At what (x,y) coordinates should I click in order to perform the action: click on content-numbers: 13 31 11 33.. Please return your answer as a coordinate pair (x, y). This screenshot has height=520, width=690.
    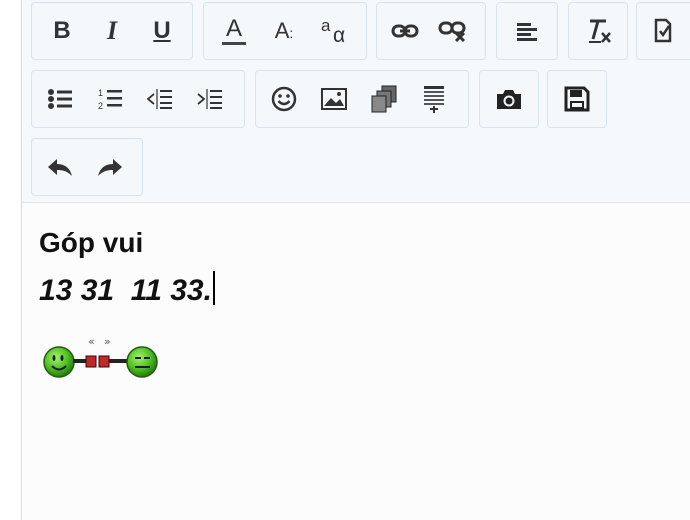
    Looking at the image, I should click on (125, 290).